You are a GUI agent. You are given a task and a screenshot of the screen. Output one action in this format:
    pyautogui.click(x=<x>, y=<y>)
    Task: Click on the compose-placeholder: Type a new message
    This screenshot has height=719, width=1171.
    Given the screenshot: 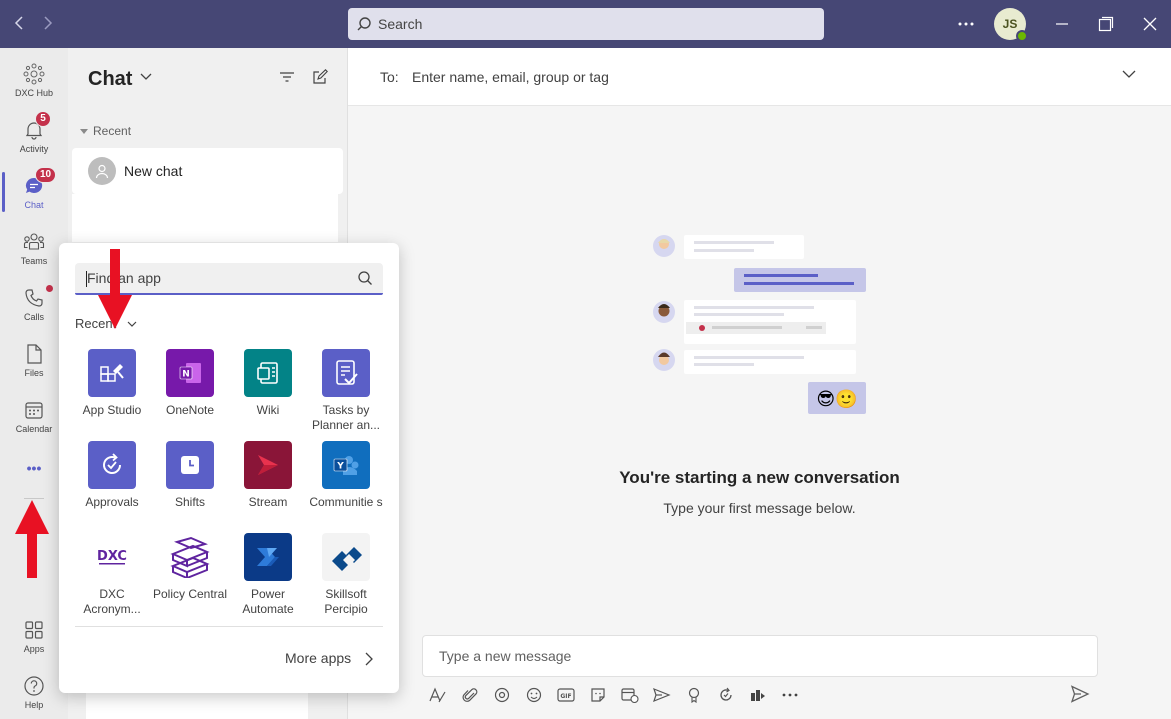 What is the action you would take?
    pyautogui.click(x=505, y=656)
    